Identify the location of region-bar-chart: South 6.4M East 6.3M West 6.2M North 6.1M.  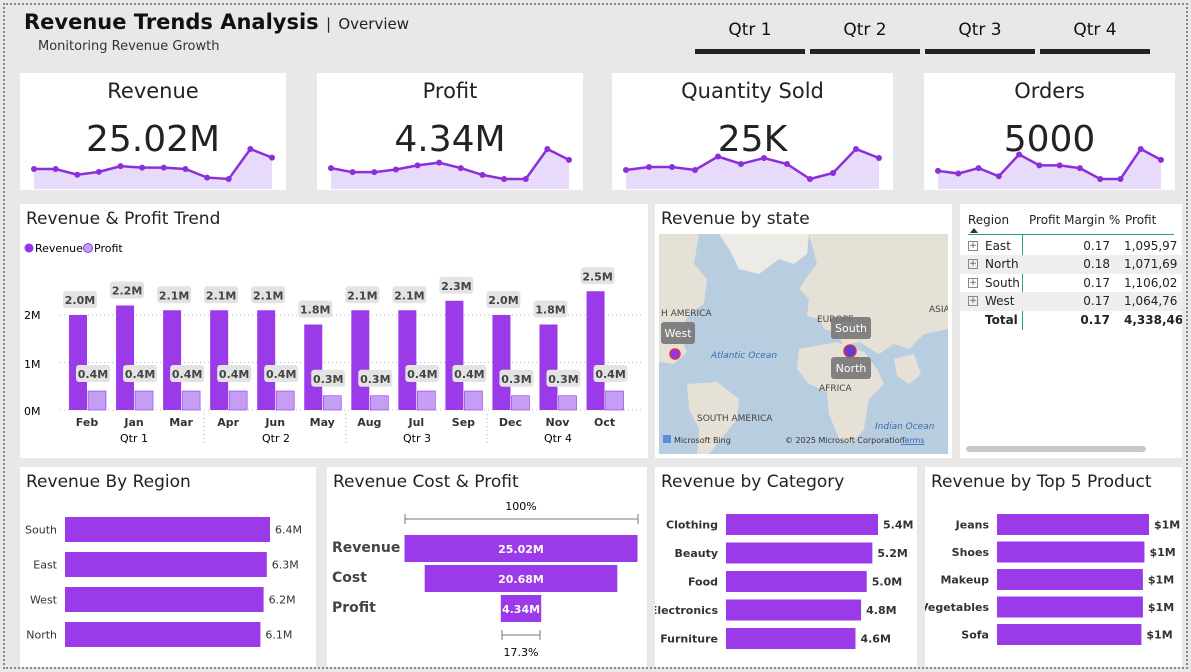
(168, 567).